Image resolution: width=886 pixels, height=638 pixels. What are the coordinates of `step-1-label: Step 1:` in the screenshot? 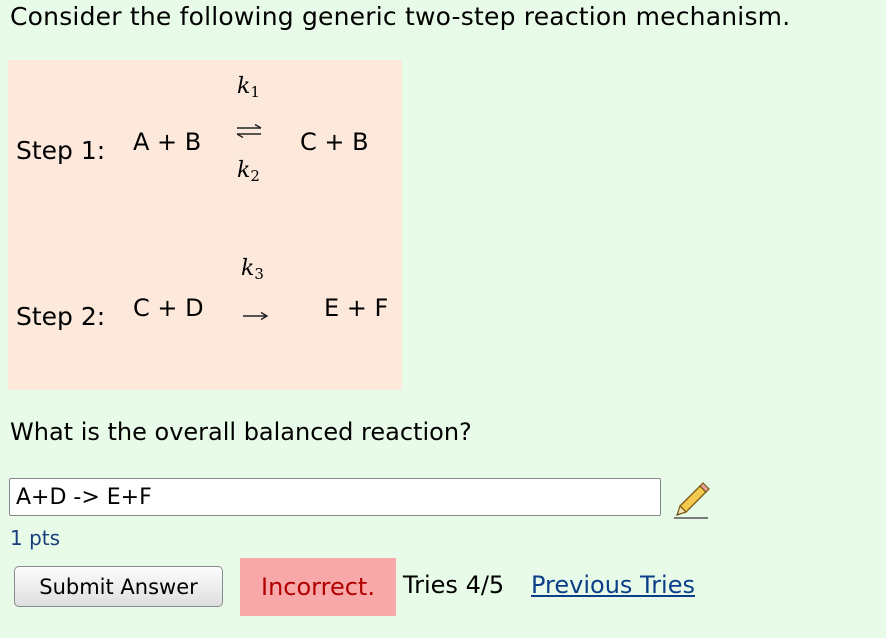 It's located at (61, 150).